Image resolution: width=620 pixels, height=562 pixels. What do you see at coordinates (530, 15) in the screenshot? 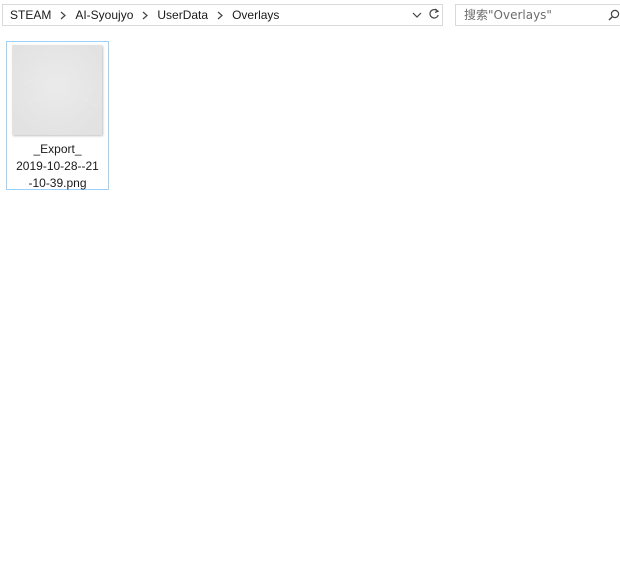
I see `search-input` at bounding box center [530, 15].